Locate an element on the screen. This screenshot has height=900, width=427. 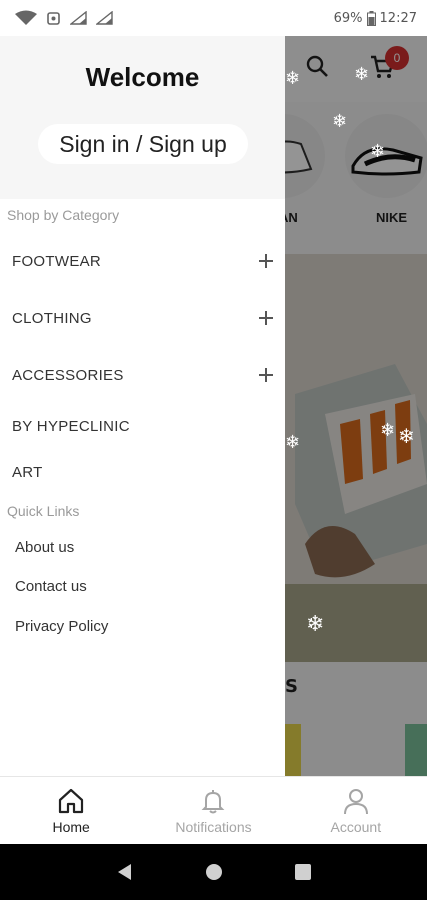
battery-icon is located at coordinates (371, 18).